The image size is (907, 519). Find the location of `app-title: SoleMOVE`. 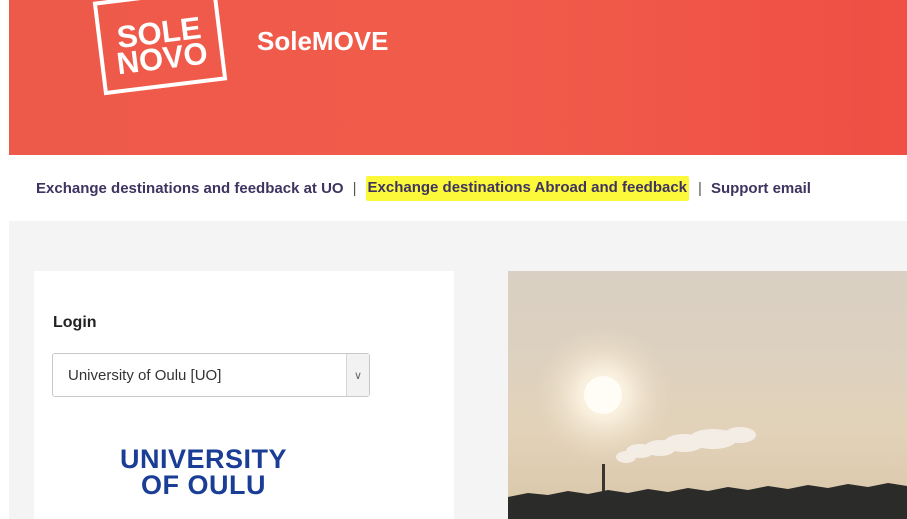

app-title: SoleMOVE is located at coordinates (323, 41).